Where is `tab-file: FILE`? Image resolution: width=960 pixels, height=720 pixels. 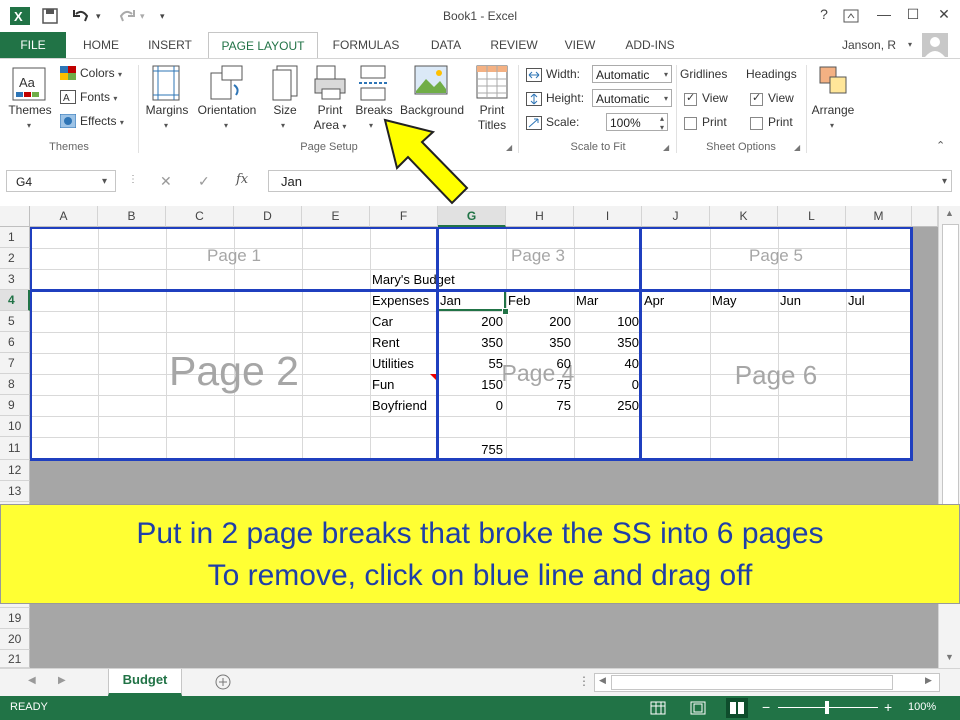
tab-file: FILE is located at coordinates (33, 45).